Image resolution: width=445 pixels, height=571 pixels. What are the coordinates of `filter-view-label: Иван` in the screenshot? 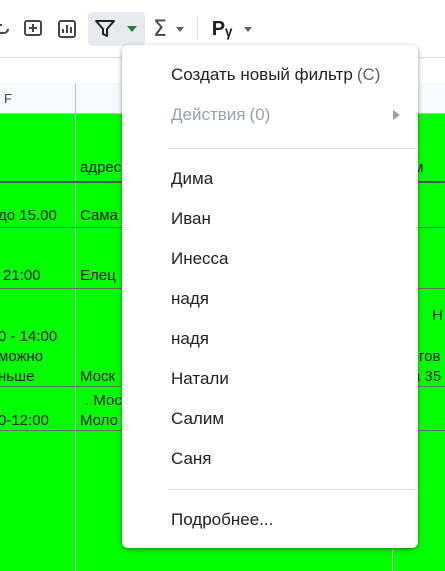 It's located at (191, 218).